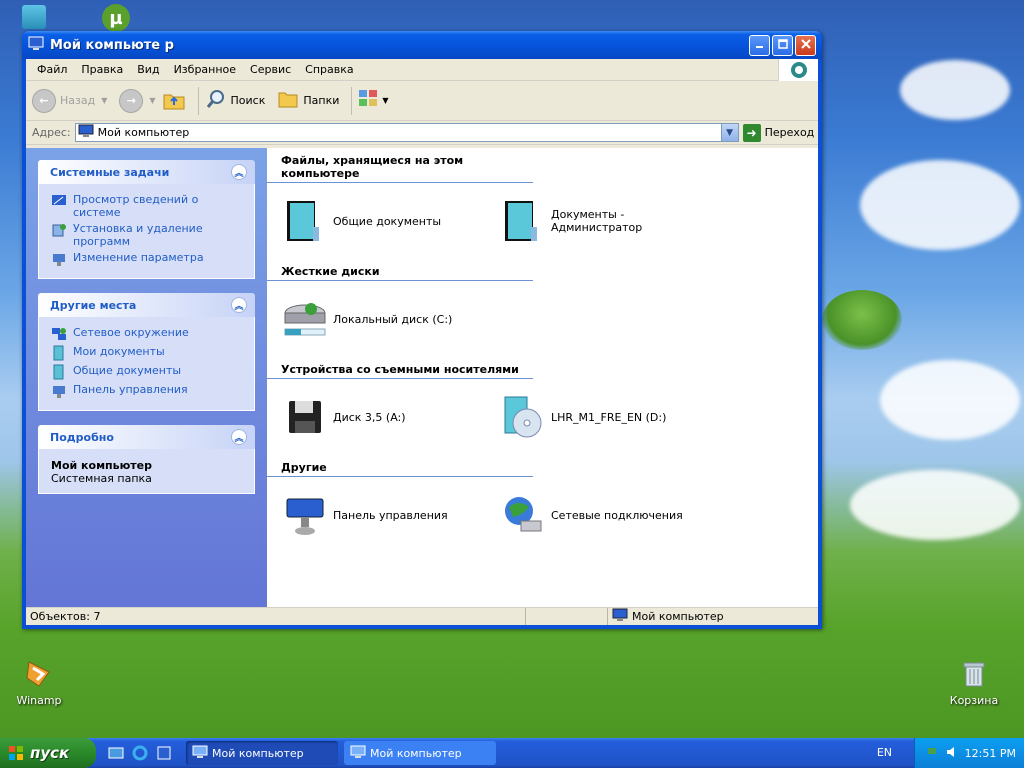 This screenshot has height=768, width=1024. I want to click on menu-edit: Правка, so click(102, 69).